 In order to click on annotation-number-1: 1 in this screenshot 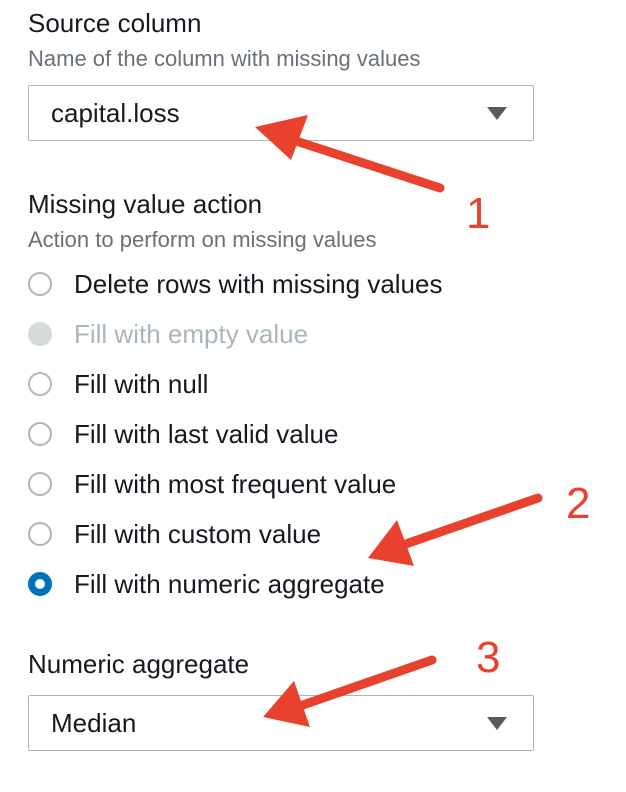, I will do `click(478, 213)`.